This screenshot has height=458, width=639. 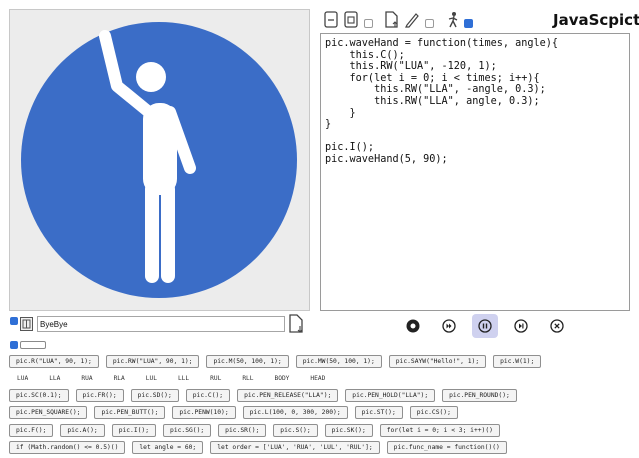 What do you see at coordinates (187, 430) in the screenshot?
I see `cmd-sg: pic.SG();` at bounding box center [187, 430].